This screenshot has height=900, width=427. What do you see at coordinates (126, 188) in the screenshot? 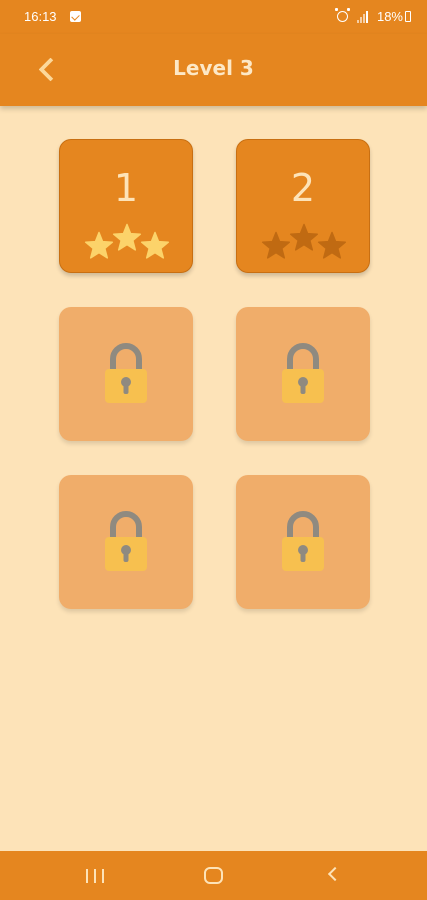
I see `level-number: 1` at bounding box center [126, 188].